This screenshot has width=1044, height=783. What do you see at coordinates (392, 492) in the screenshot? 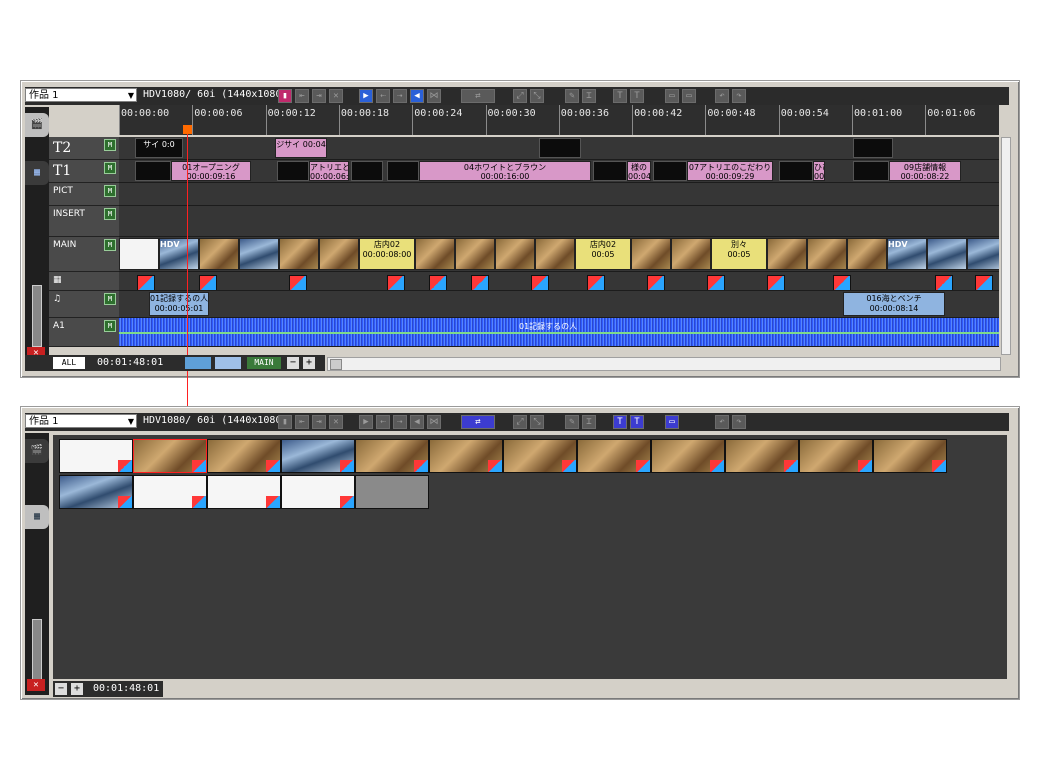
I see `storyboard-empty-slot` at bounding box center [392, 492].